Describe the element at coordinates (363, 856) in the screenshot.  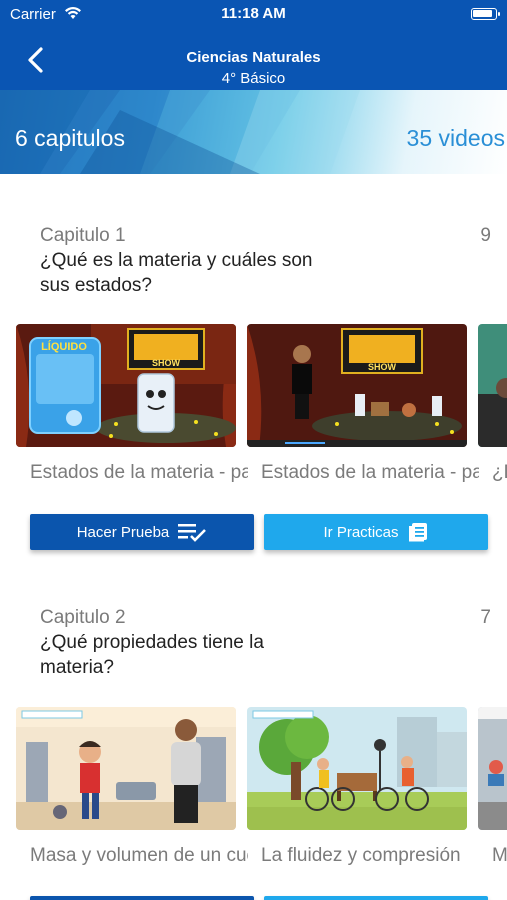
I see `video-title: La fluidez y compresión` at that location.